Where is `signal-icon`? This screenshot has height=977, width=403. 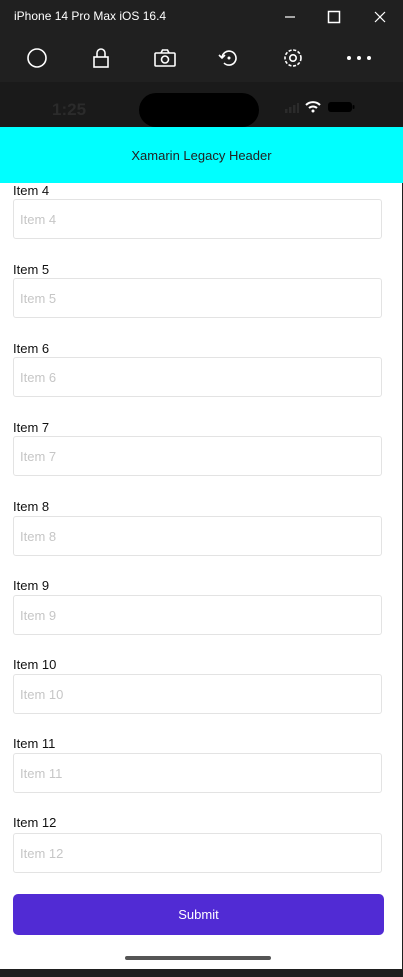
signal-icon is located at coordinates (292, 109).